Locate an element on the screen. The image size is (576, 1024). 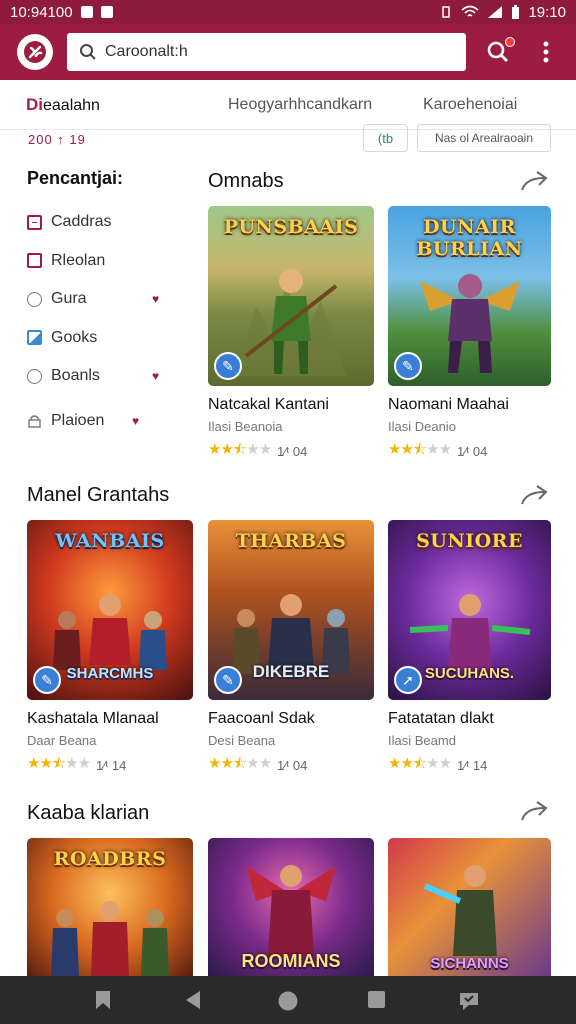
search-placeholder: Caroonalt:h is located at coordinates (146, 51).